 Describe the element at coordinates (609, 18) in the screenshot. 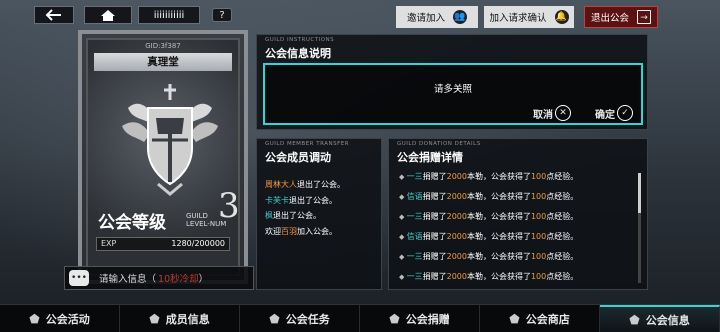

I see `exit-label: 退出公会` at that location.